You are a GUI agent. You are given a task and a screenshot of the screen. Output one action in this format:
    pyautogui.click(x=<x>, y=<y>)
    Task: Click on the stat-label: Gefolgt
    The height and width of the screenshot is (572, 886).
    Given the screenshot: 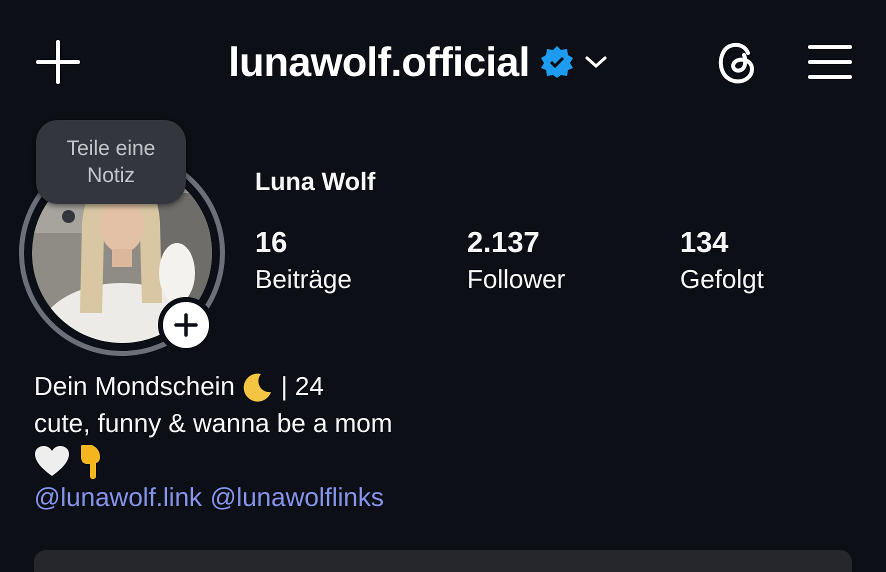 What is the action you would take?
    pyautogui.click(x=770, y=279)
    